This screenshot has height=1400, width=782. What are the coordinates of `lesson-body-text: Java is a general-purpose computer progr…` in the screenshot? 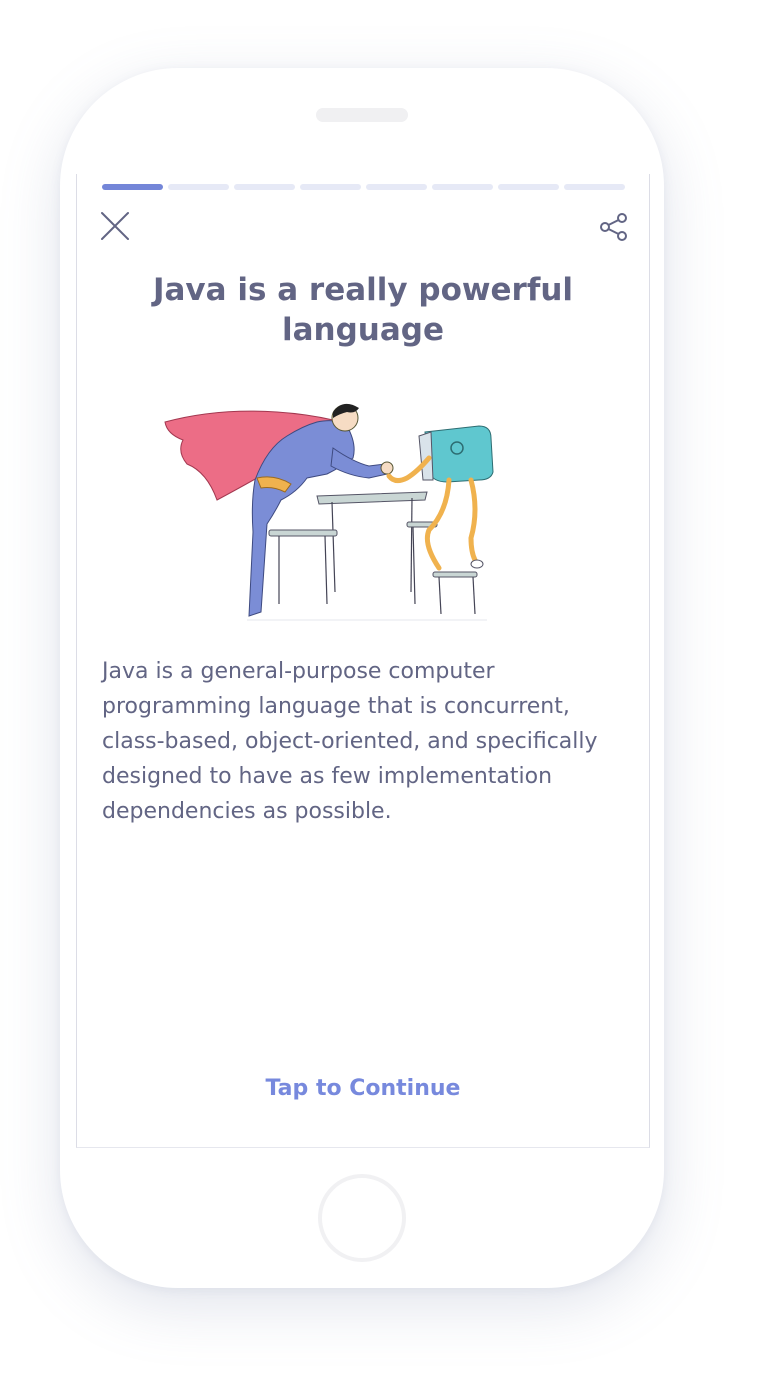 It's located at (350, 741).